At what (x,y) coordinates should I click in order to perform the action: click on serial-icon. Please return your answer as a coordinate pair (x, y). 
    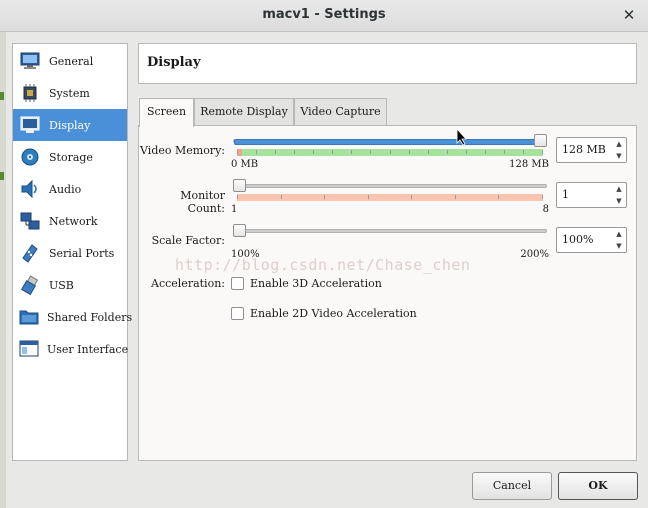
    Looking at the image, I should click on (30, 253).